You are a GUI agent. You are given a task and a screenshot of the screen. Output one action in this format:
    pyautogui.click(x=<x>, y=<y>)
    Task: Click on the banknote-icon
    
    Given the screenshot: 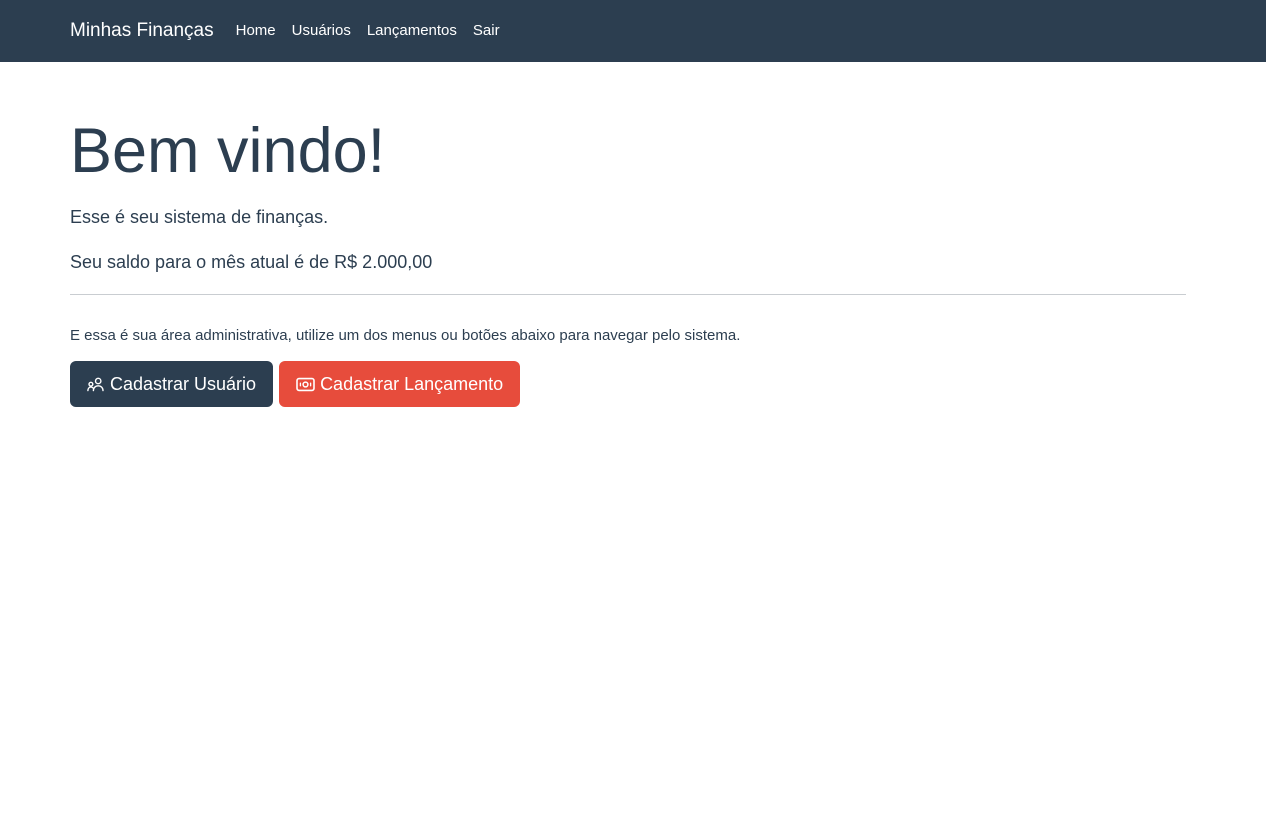 What is the action you would take?
    pyautogui.click(x=305, y=384)
    